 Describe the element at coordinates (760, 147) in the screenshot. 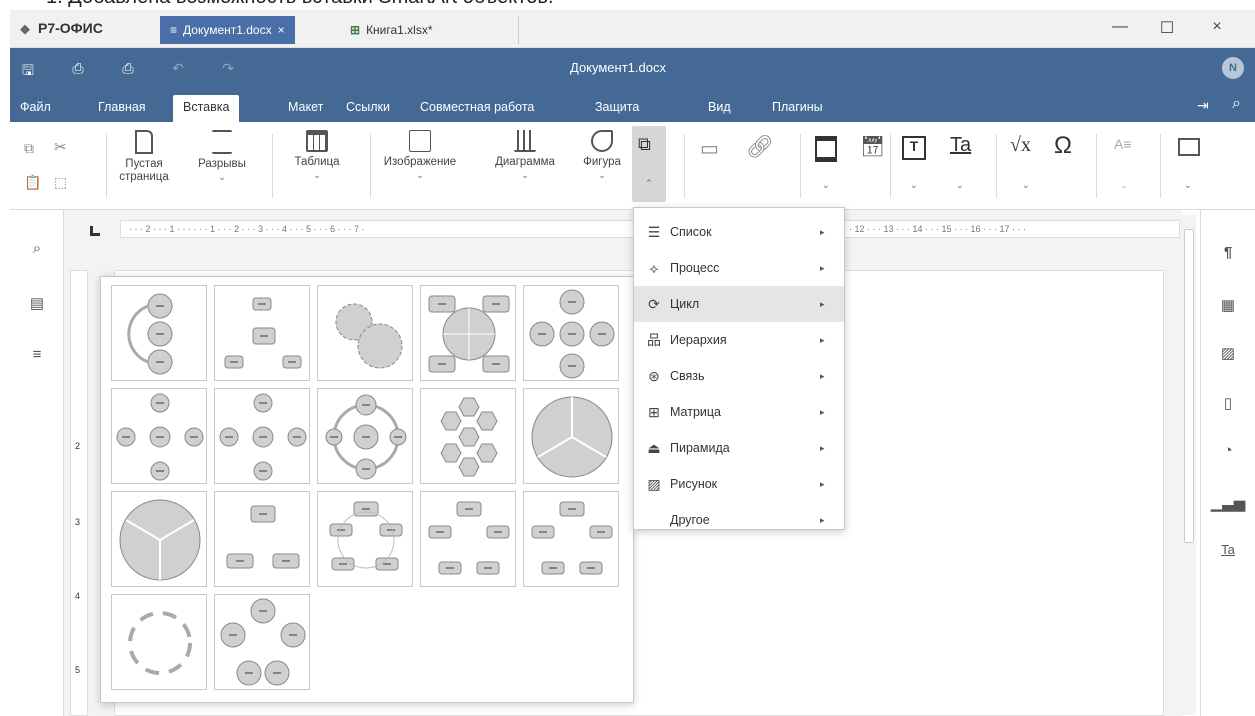

I see `link-icon: 🔗︎` at that location.